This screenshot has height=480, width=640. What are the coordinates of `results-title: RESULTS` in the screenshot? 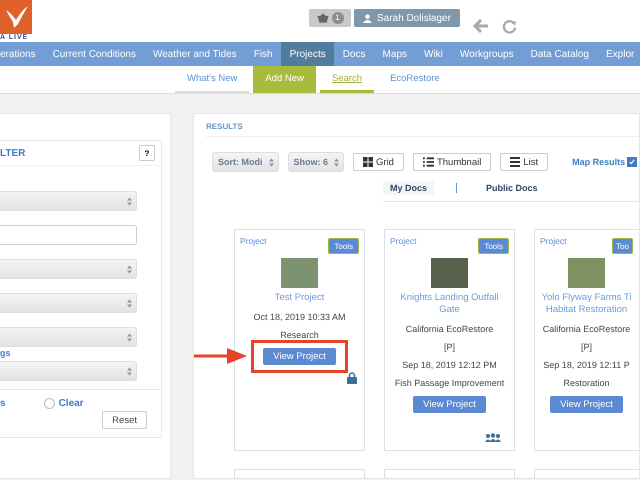 It's located at (422, 129).